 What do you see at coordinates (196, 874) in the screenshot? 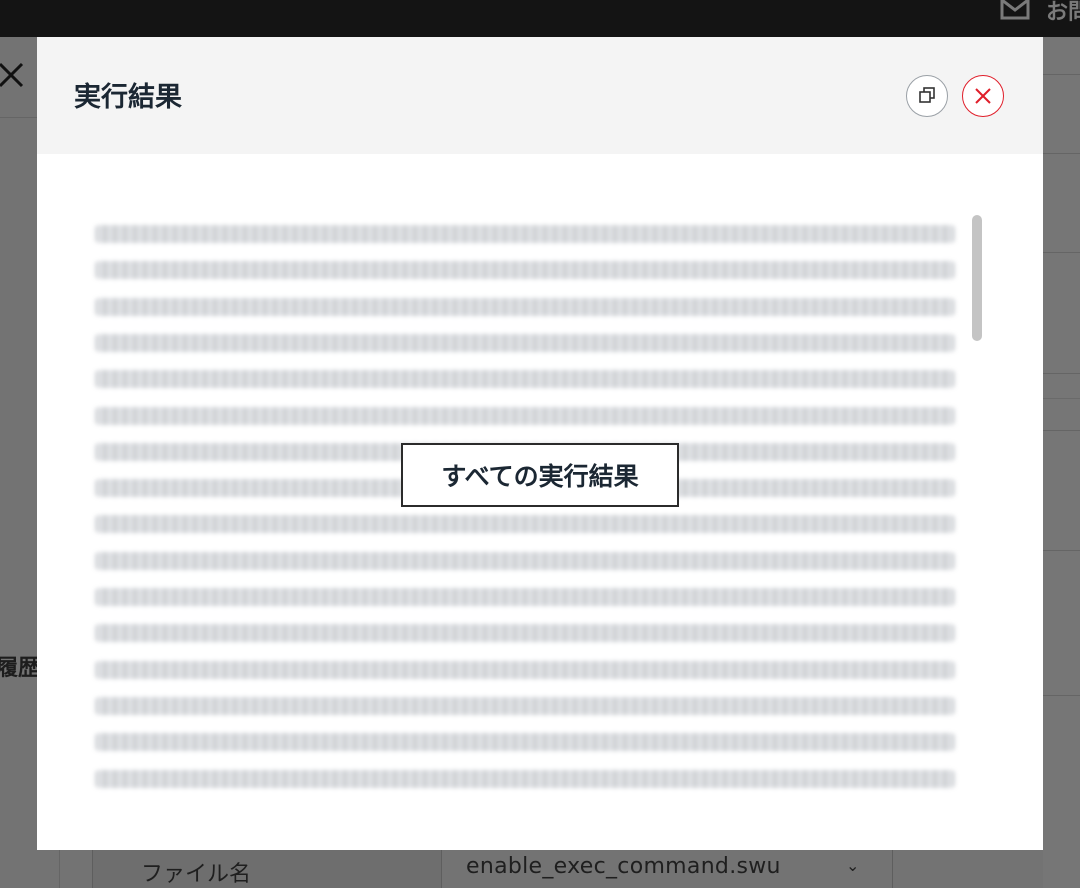
I see `file-name-label: ファイル名` at bounding box center [196, 874].